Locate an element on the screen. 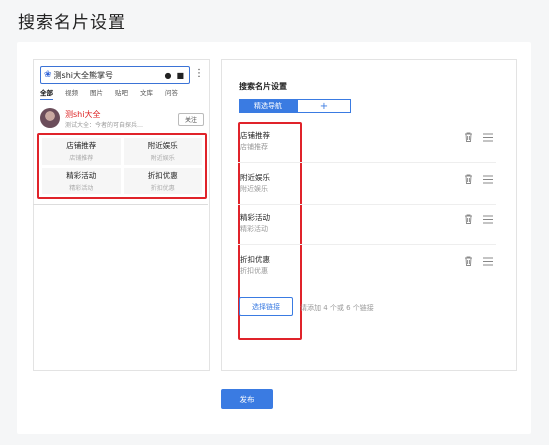 Image resolution: width=549 pixels, height=445 pixels. item-title: 折扣优惠 is located at coordinates (255, 259).